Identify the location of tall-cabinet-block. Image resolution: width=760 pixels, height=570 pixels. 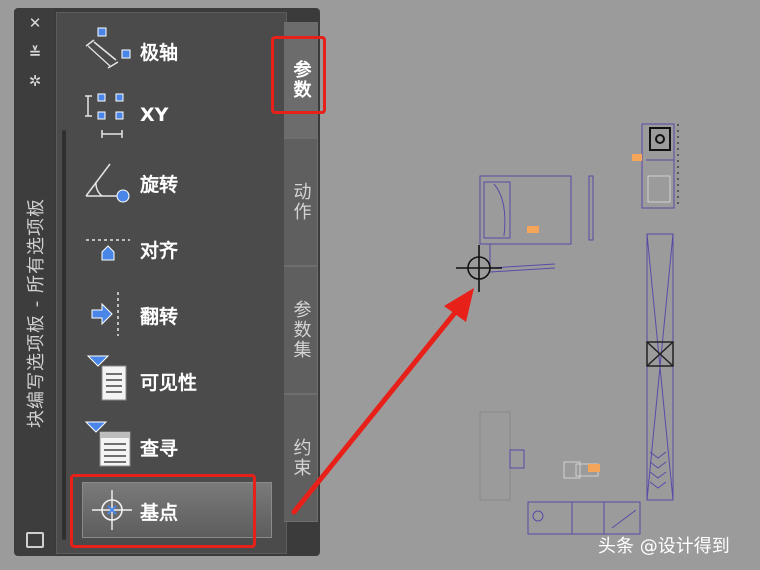
(660, 367).